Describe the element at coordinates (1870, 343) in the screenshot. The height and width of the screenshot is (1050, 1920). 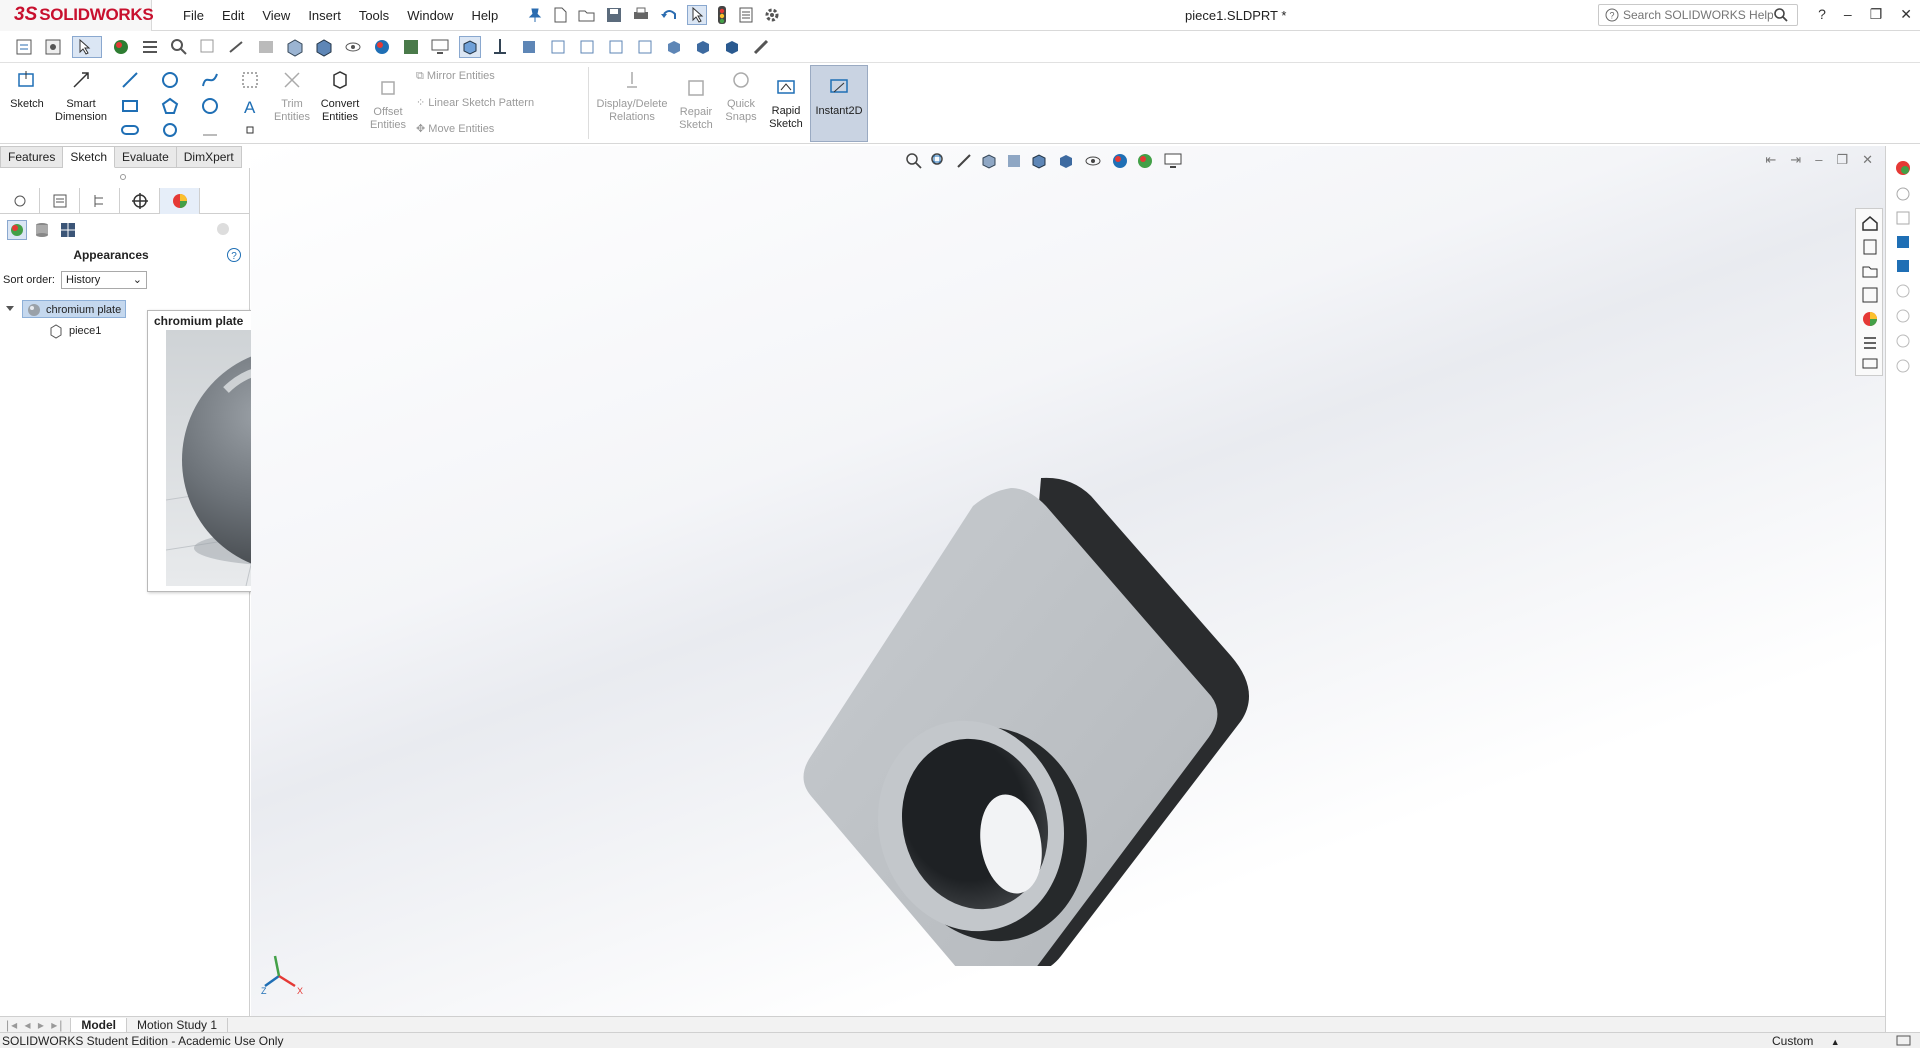
I see `custom-properties-icon` at that location.